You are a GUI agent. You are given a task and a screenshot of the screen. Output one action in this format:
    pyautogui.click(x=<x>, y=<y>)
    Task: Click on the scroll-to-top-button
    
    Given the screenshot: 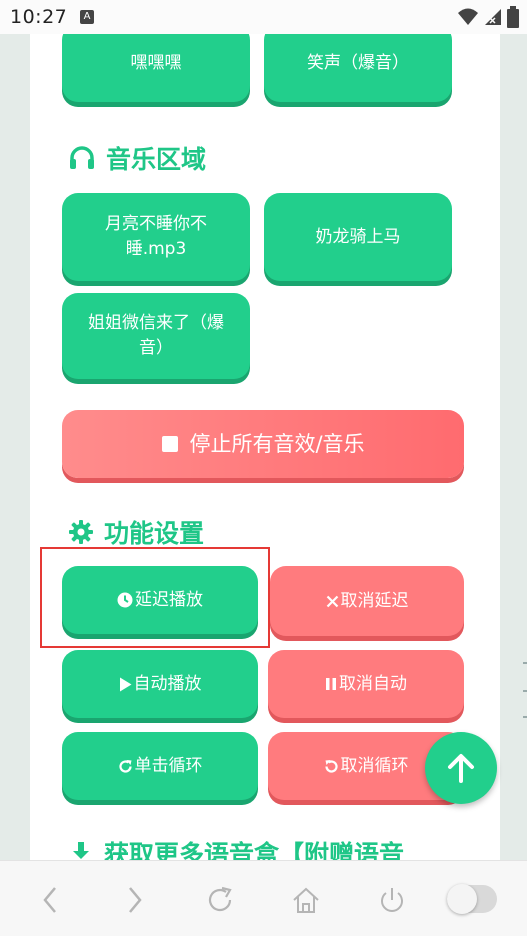 What is the action you would take?
    pyautogui.click(x=461, y=768)
    